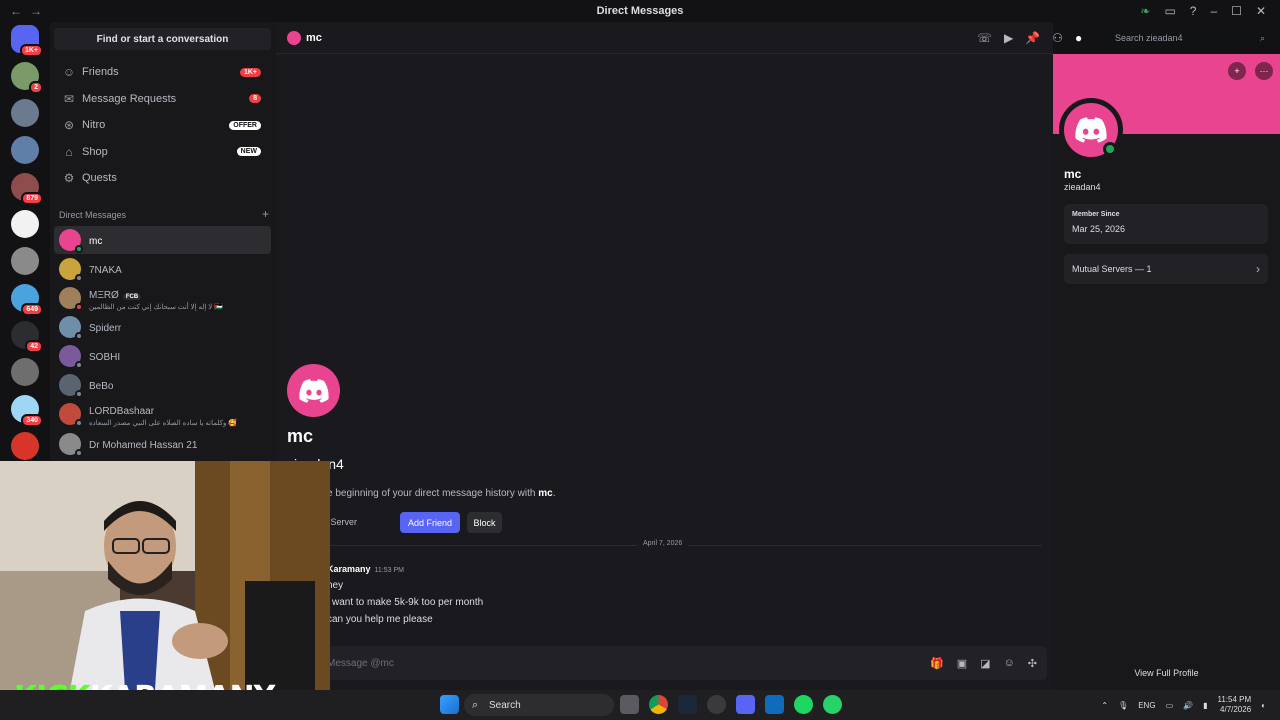 This screenshot has width=1280, height=720. What do you see at coordinates (1104, 705) in the screenshot?
I see `tray-overflow-icon: ⌃` at bounding box center [1104, 705].